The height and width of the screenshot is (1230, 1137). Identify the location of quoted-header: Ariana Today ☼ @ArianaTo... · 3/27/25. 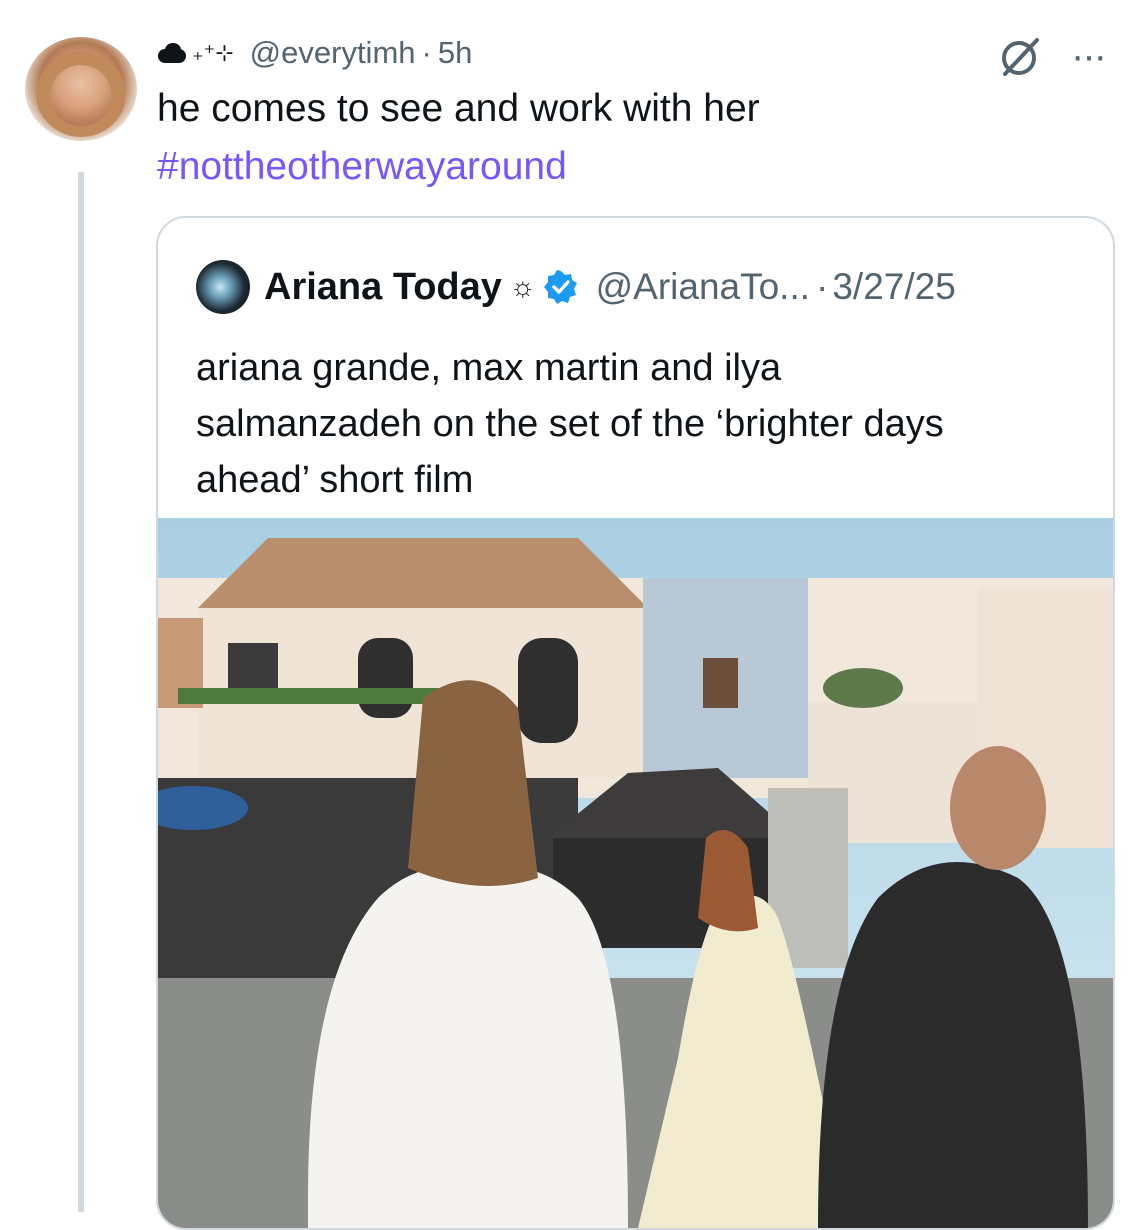
(576, 287).